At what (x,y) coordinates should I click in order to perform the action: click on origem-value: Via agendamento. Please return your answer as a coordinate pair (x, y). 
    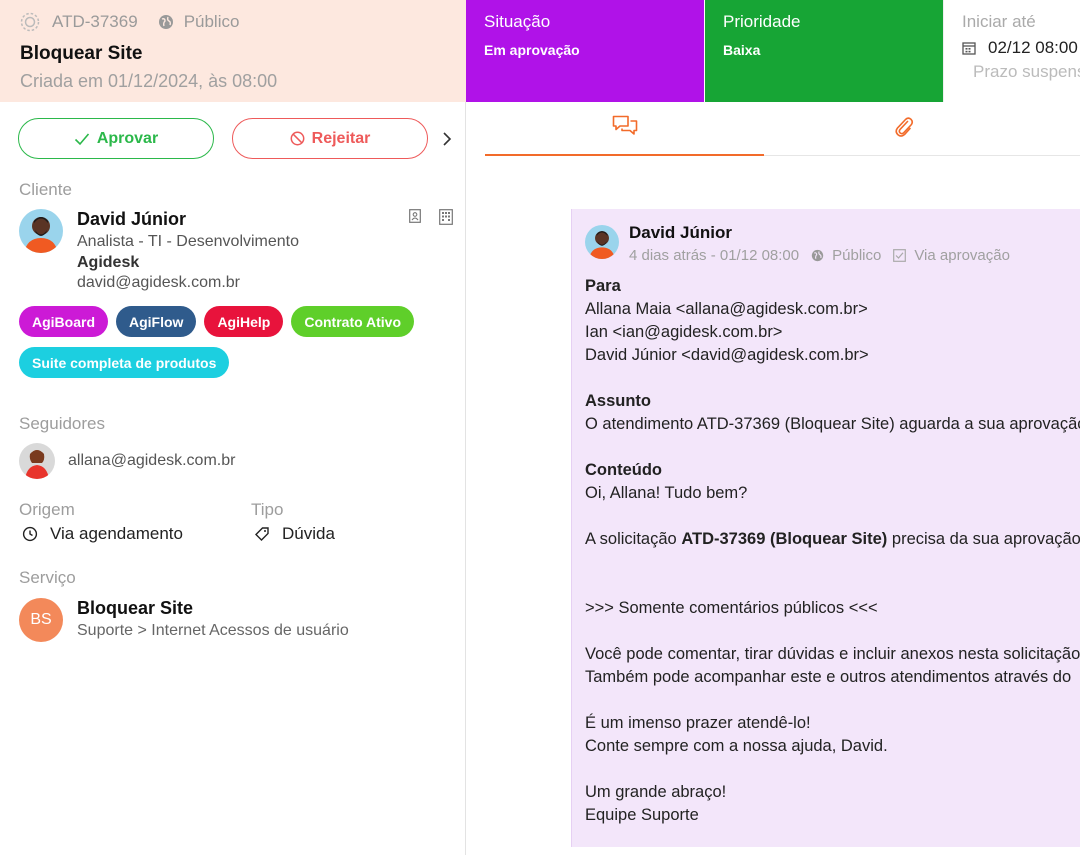
    Looking at the image, I should click on (116, 533).